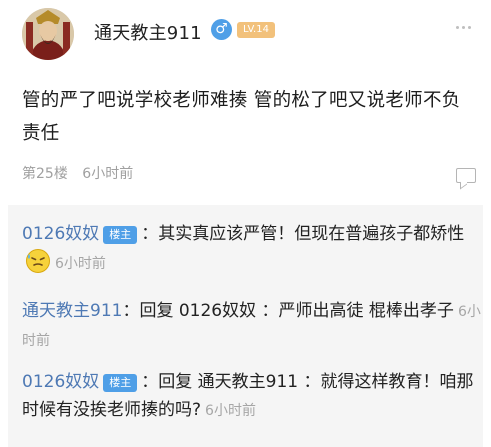  I want to click on comment-icon, so click(466, 175).